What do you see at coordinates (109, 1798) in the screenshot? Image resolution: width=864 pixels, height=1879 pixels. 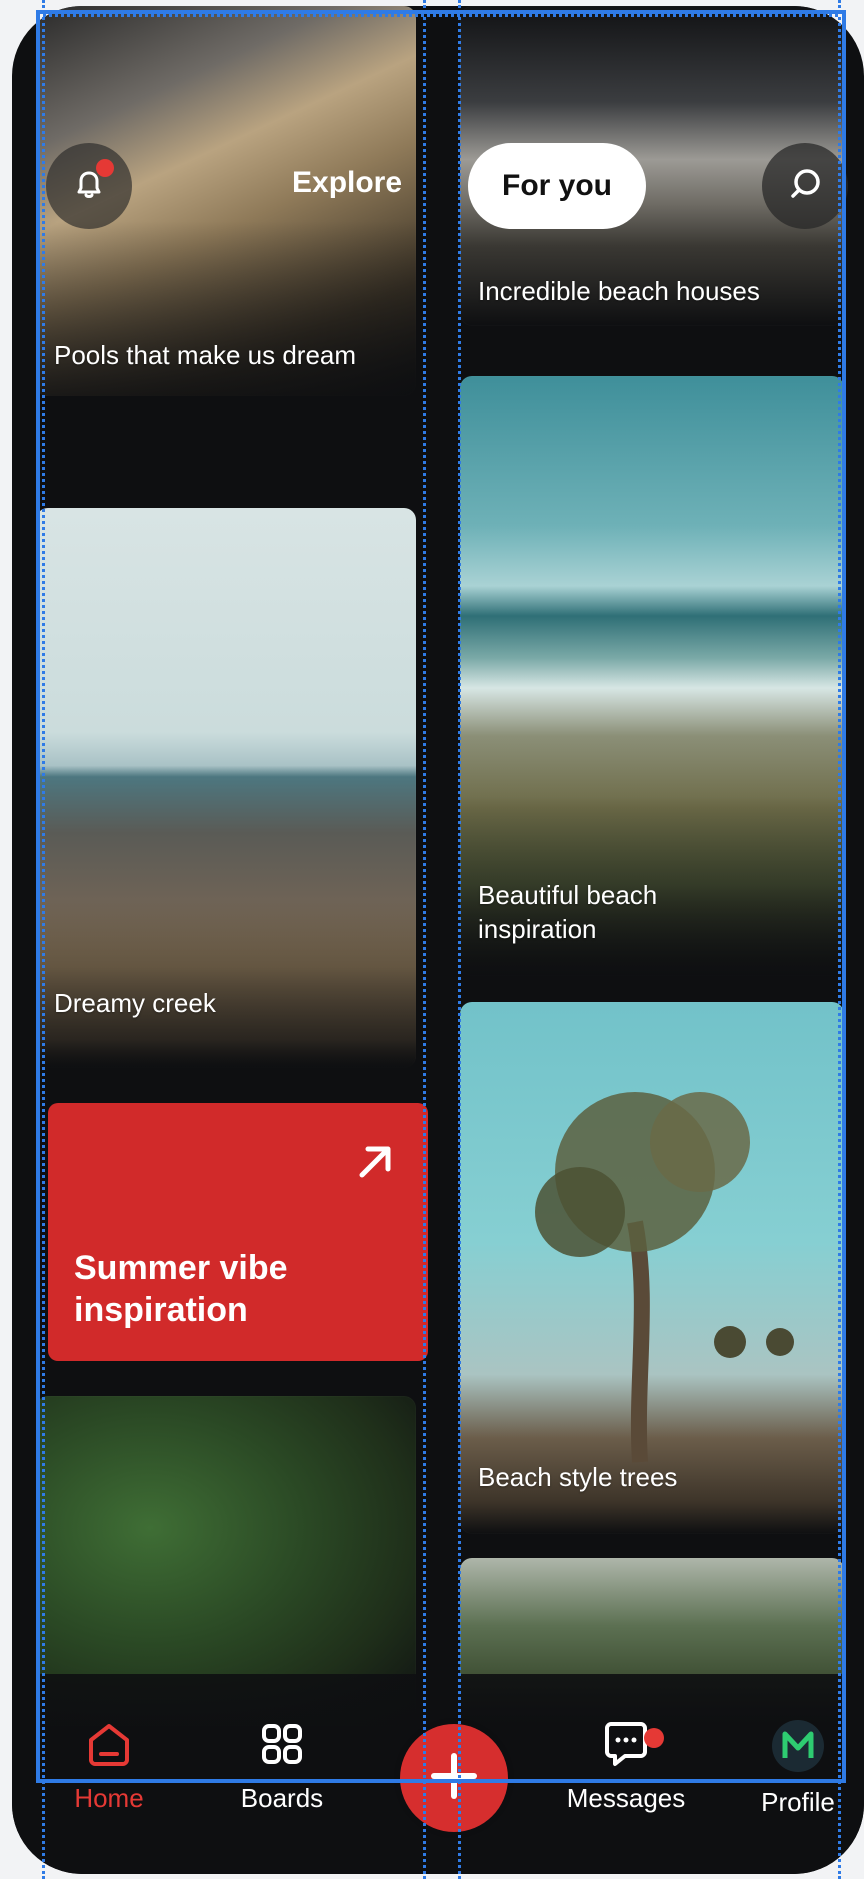 I see `nav-home-label: Home` at bounding box center [109, 1798].